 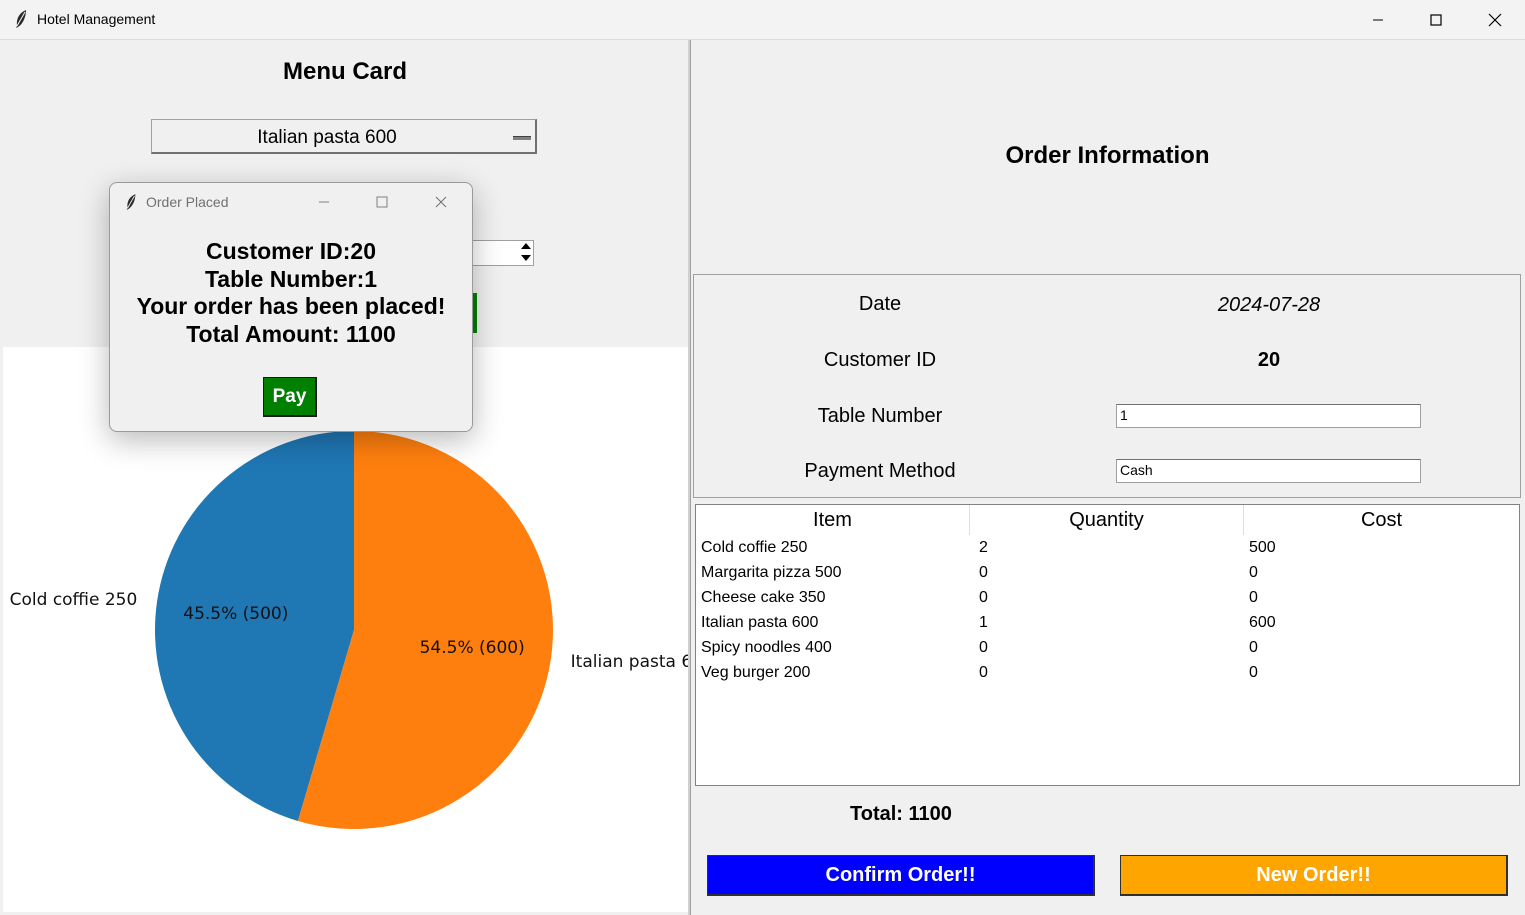 What do you see at coordinates (522, 138) in the screenshot?
I see `dropdown-indicator-icon` at bounding box center [522, 138].